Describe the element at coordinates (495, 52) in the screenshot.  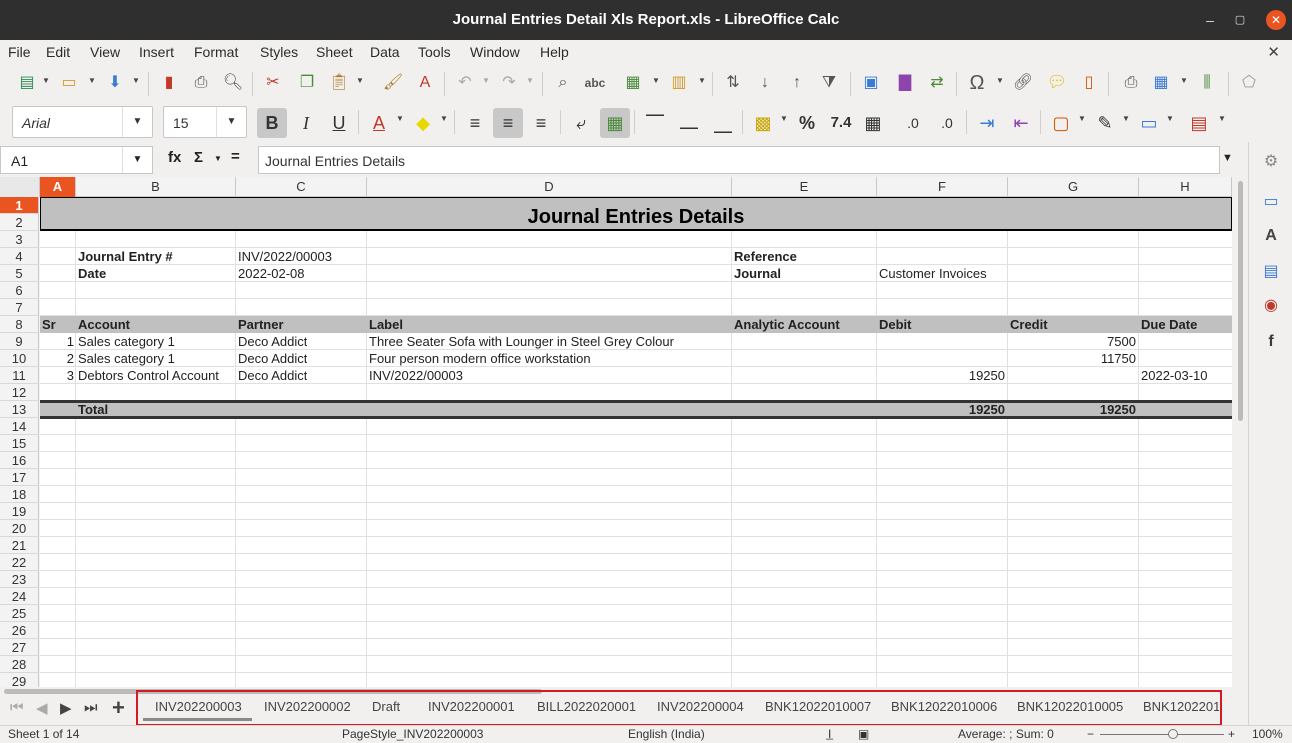
I see `menu-window: Window` at that location.